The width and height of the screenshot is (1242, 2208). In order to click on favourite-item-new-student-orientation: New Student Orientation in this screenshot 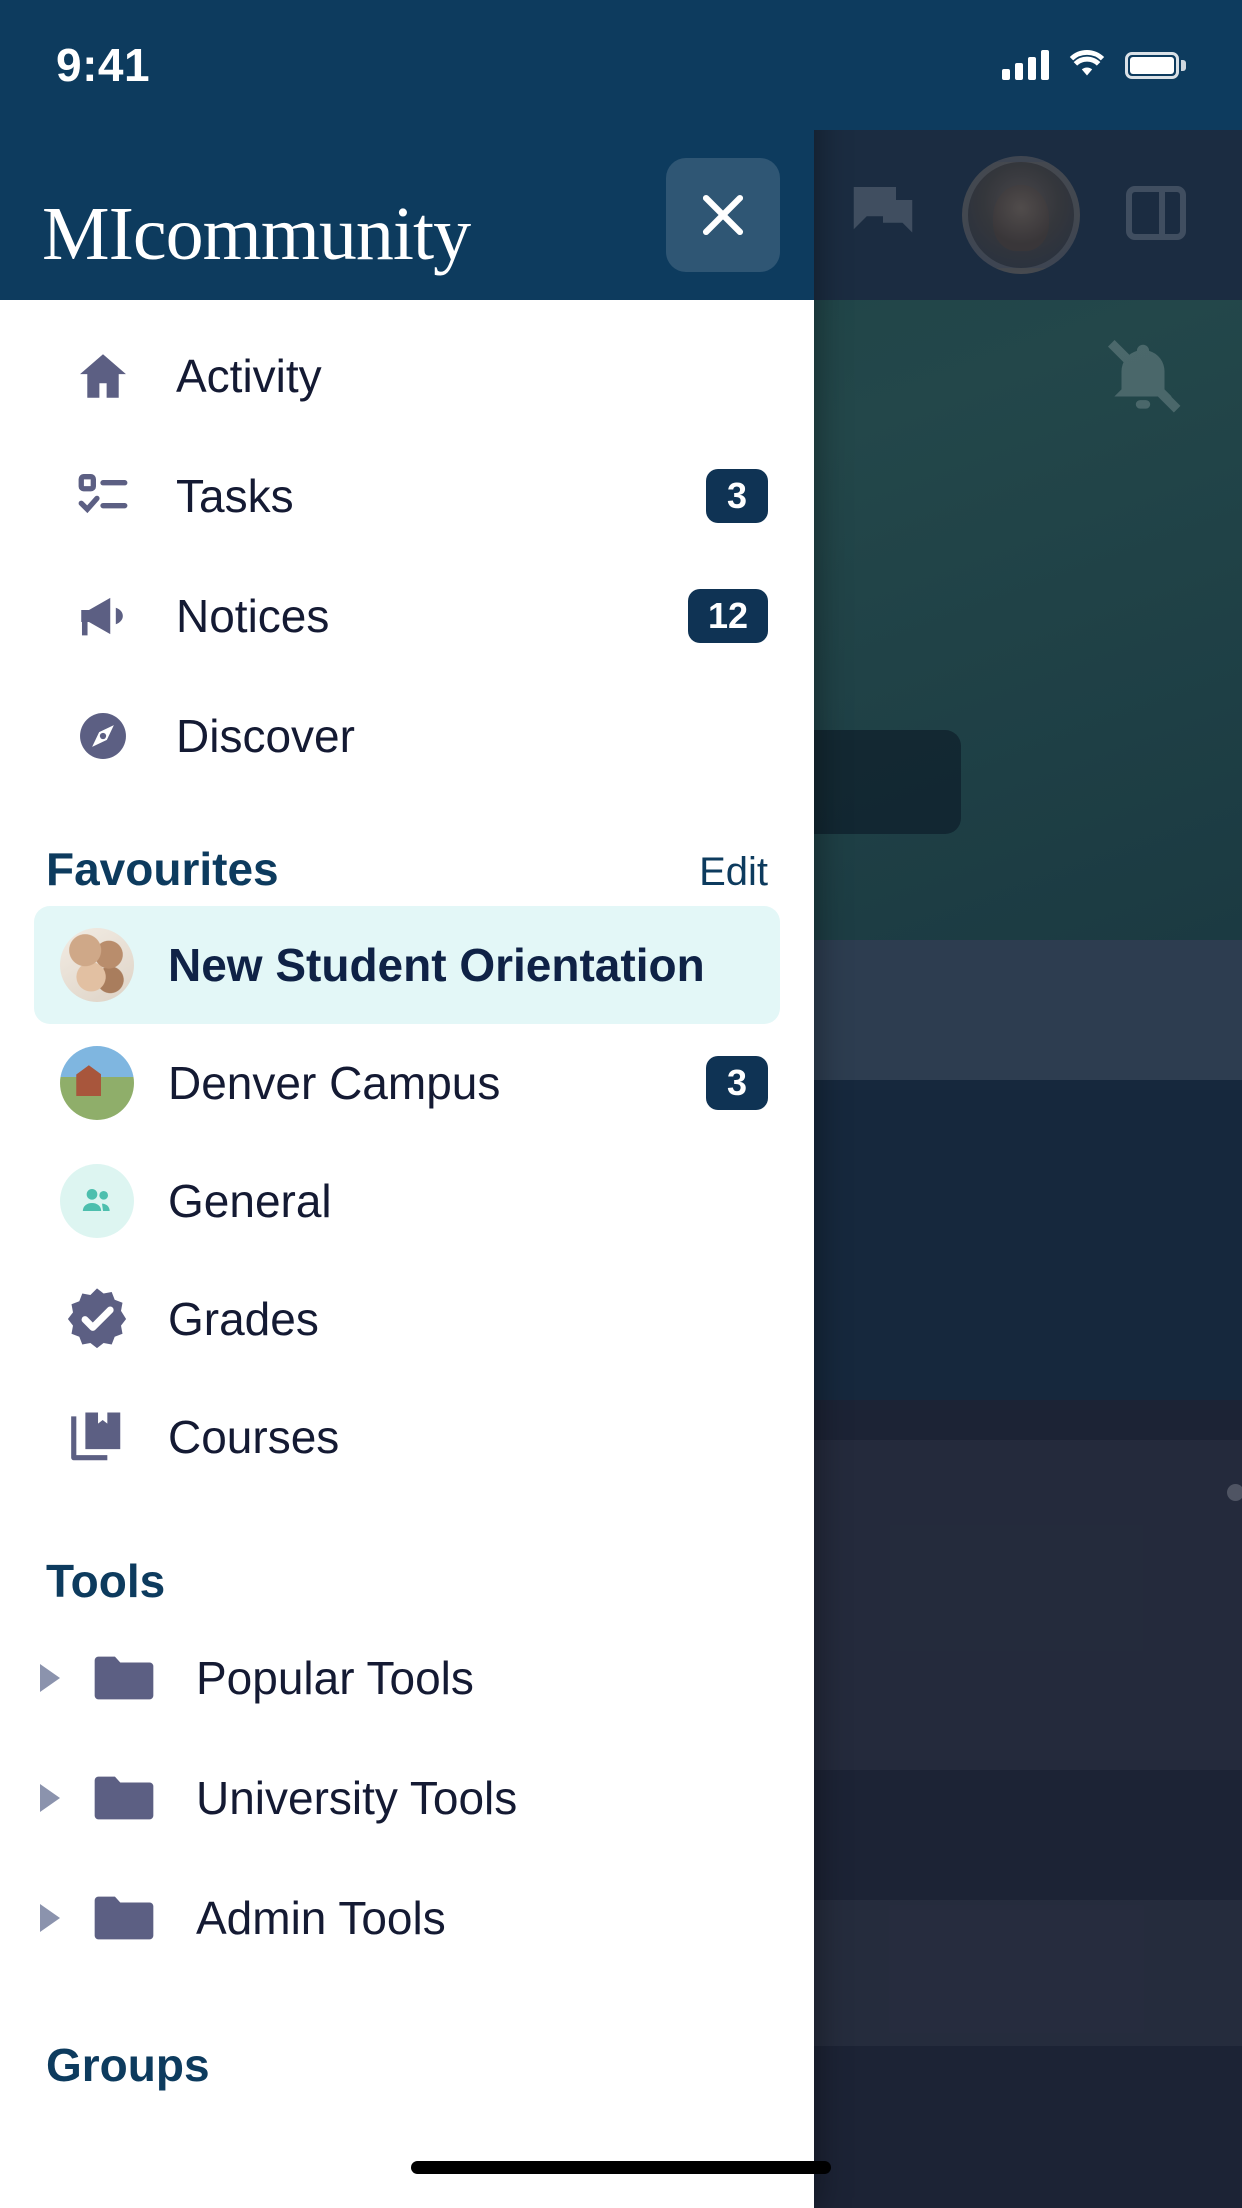, I will do `click(407, 965)`.